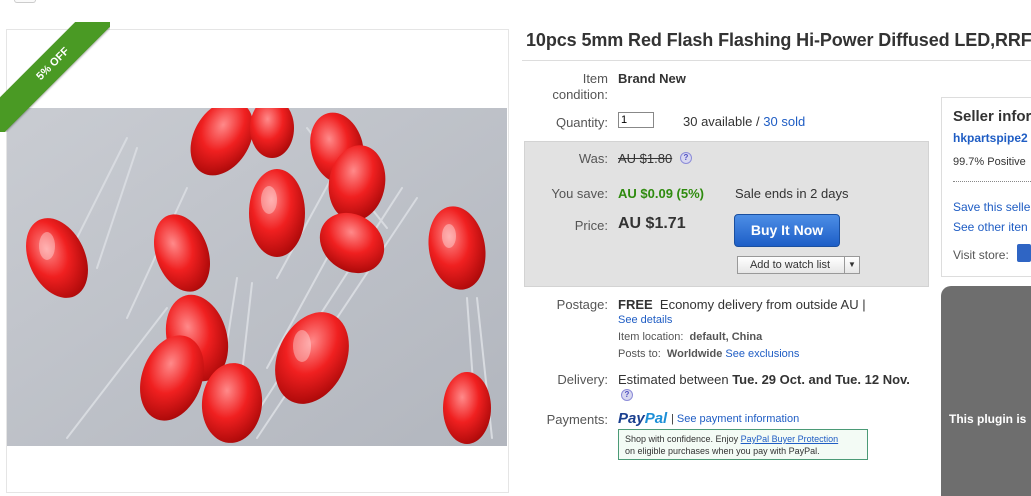  I want to click on delivery-help-icon: ?, so click(627, 395).